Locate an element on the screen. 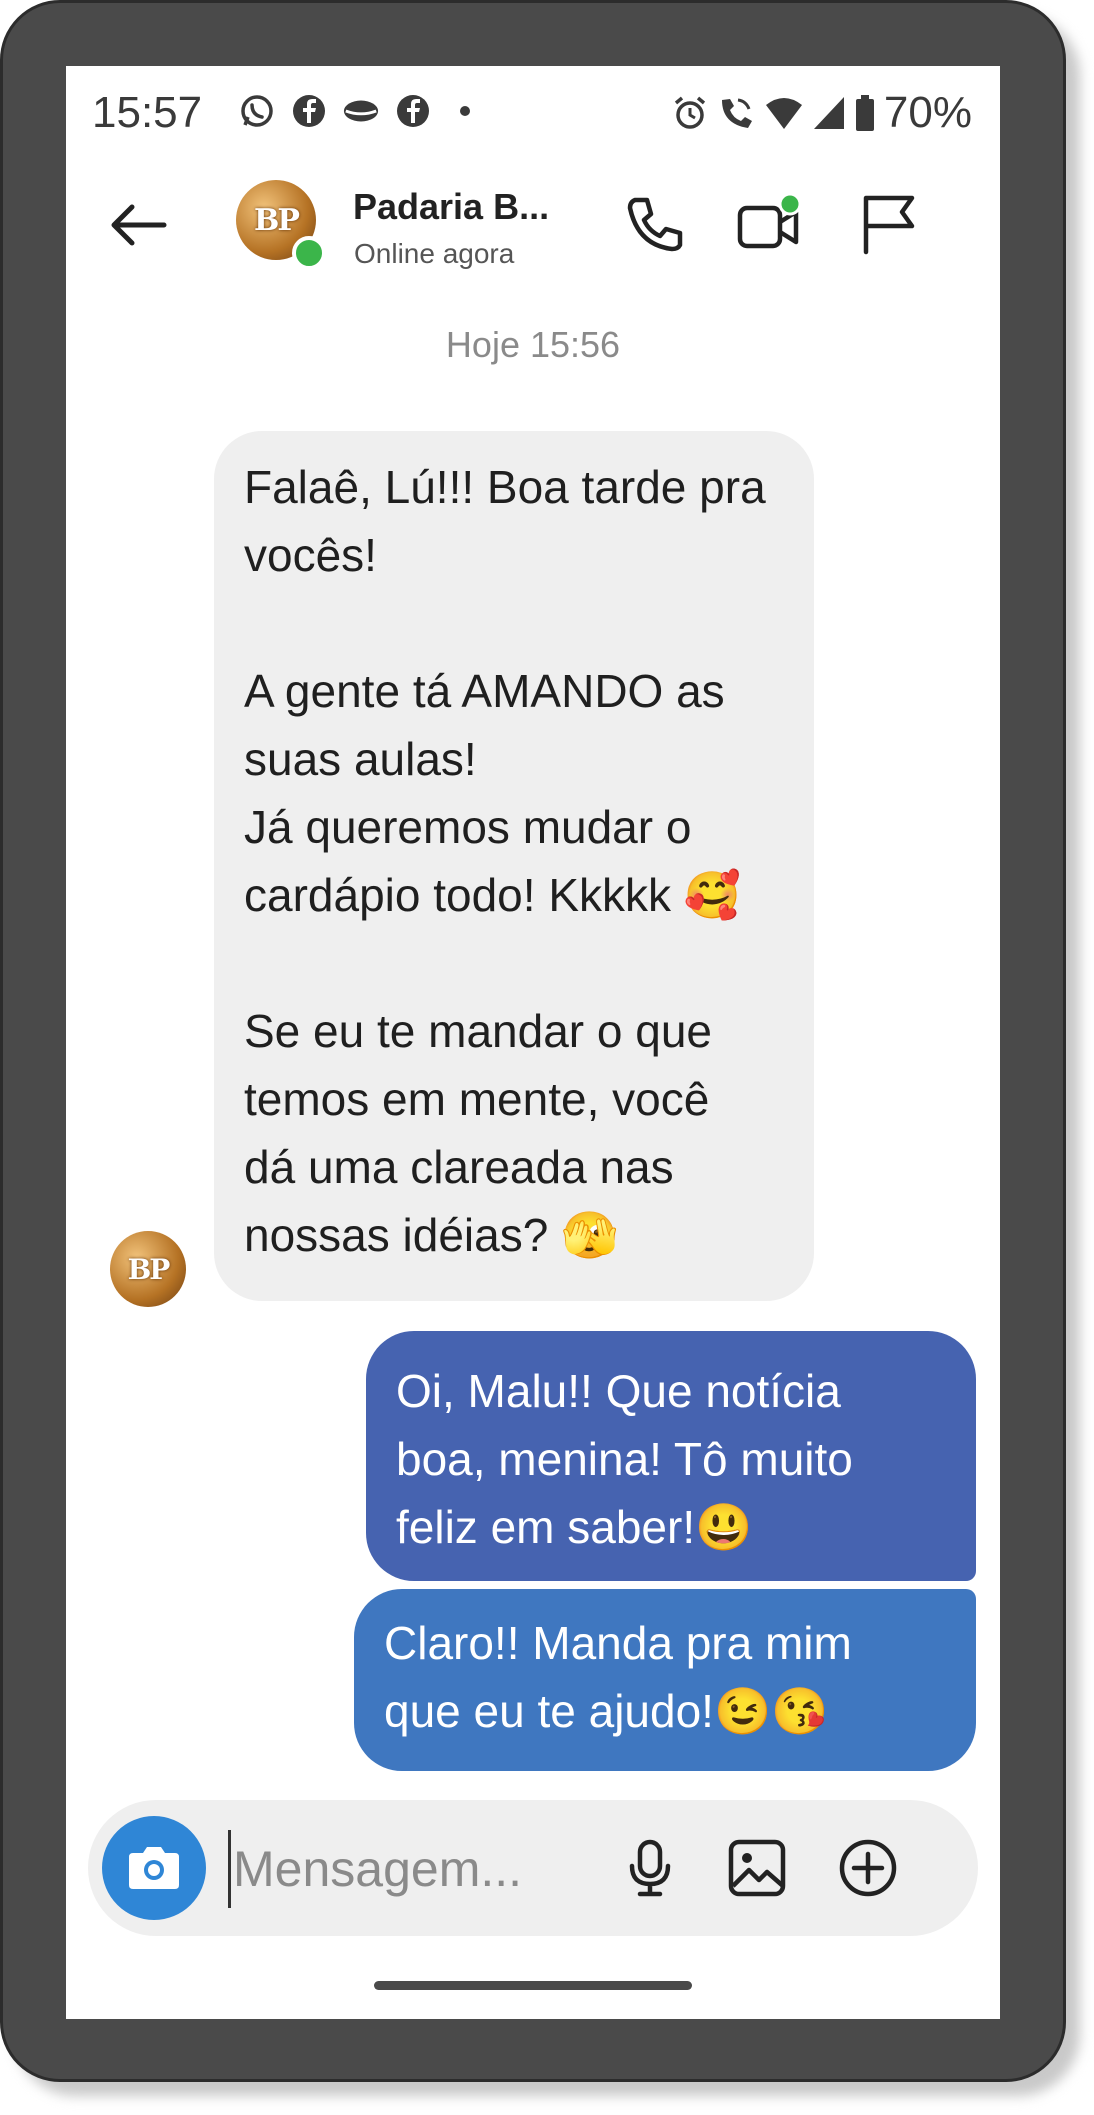 This screenshot has width=1094, height=2115. phone-icon is located at coordinates (655, 224).